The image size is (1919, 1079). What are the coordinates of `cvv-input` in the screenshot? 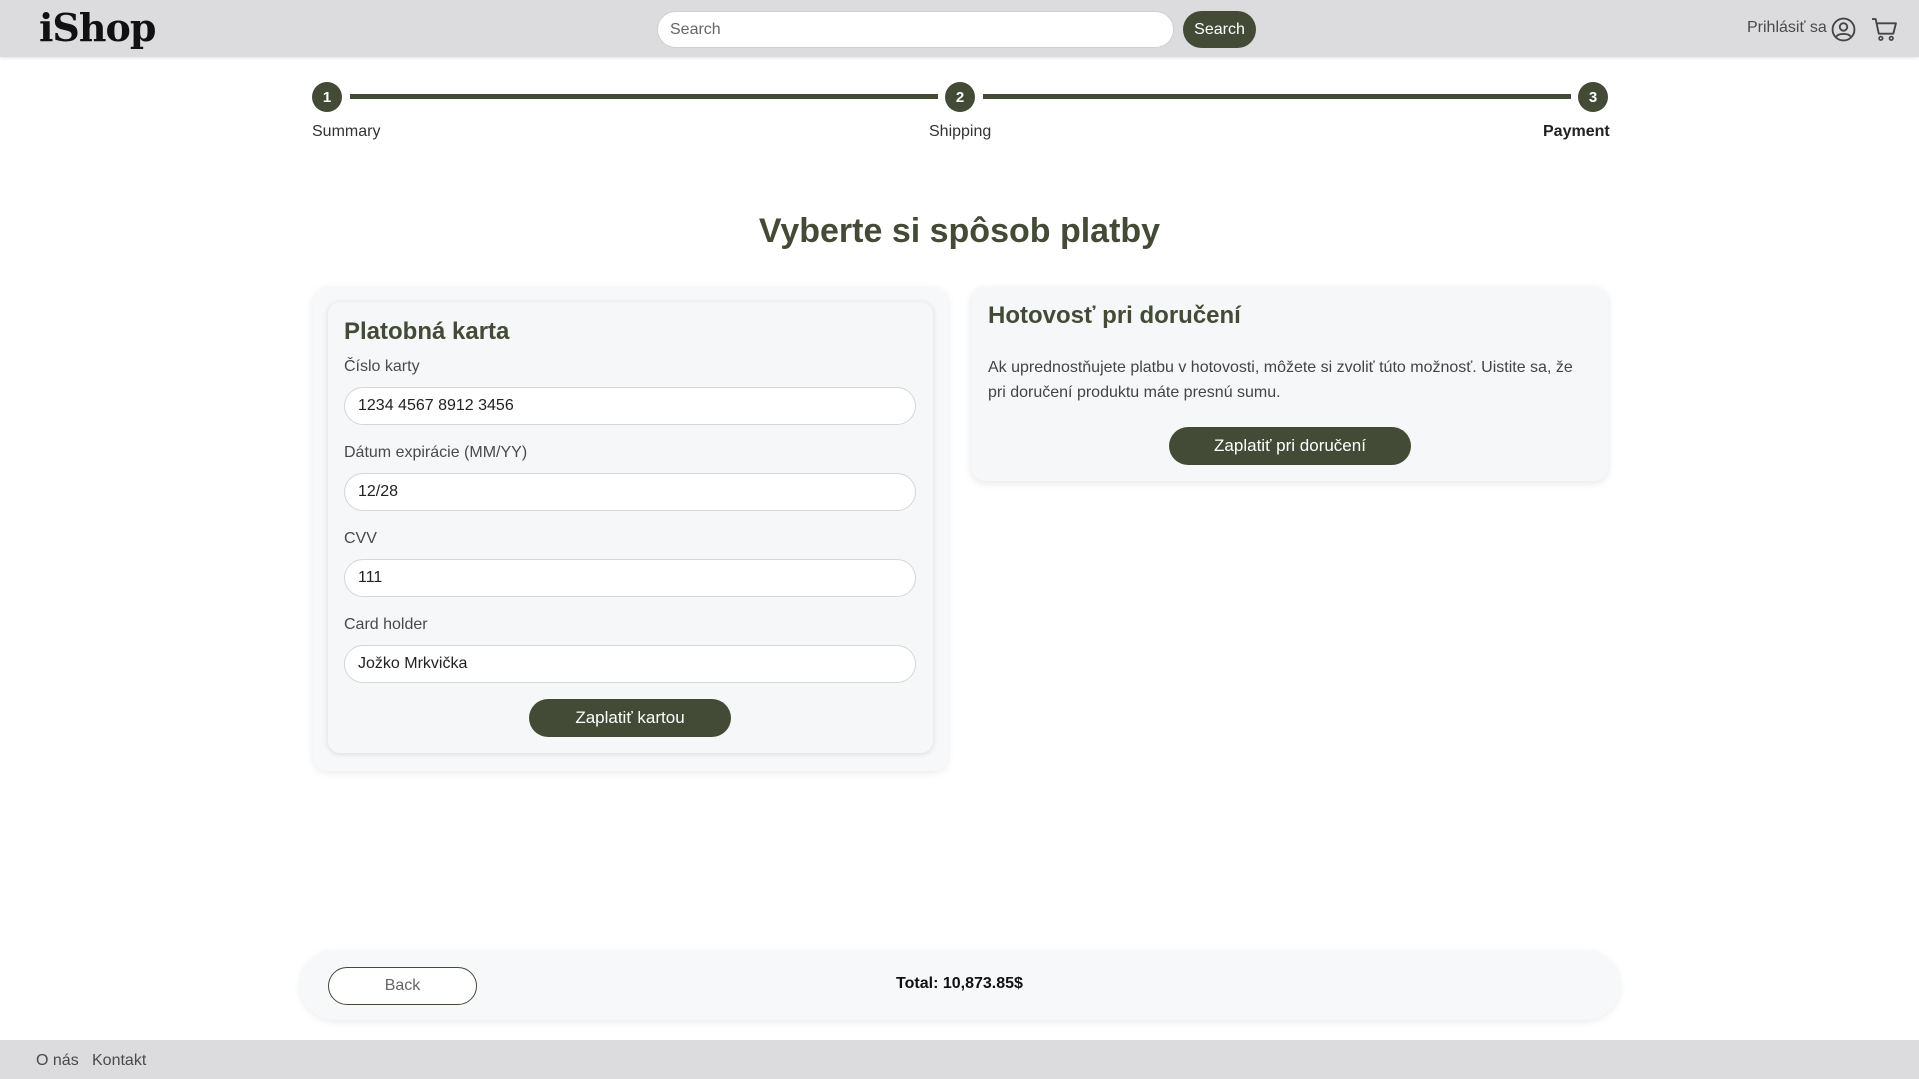 It's located at (630, 578).